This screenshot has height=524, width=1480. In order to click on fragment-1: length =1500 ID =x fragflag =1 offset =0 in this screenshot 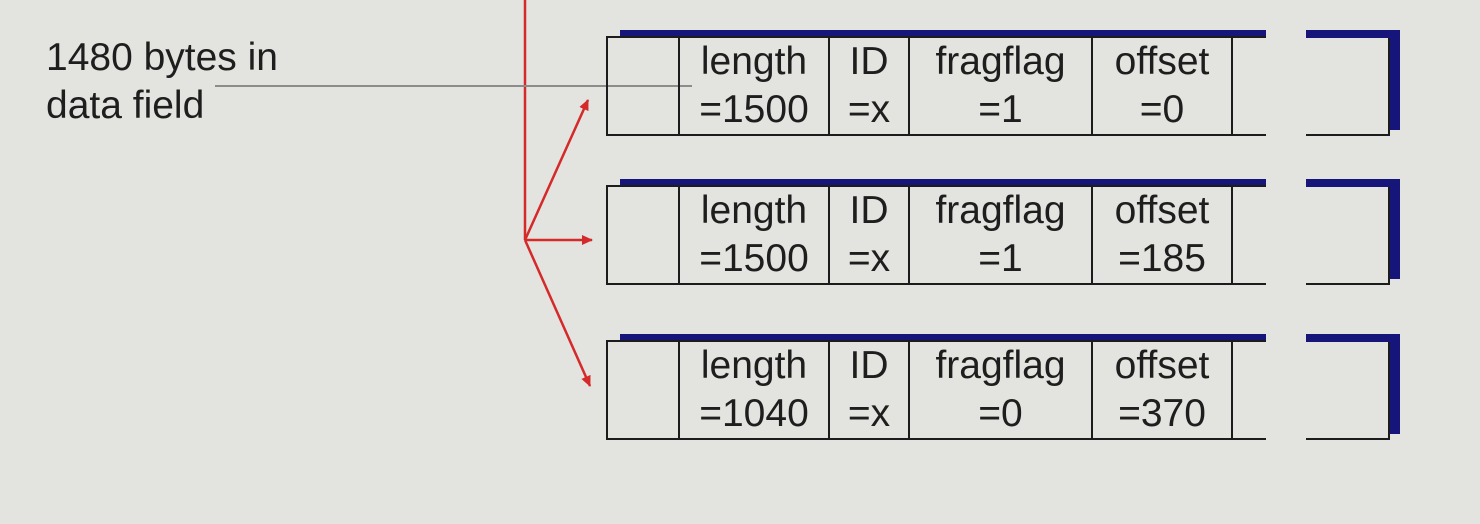, I will do `click(1006, 86)`.